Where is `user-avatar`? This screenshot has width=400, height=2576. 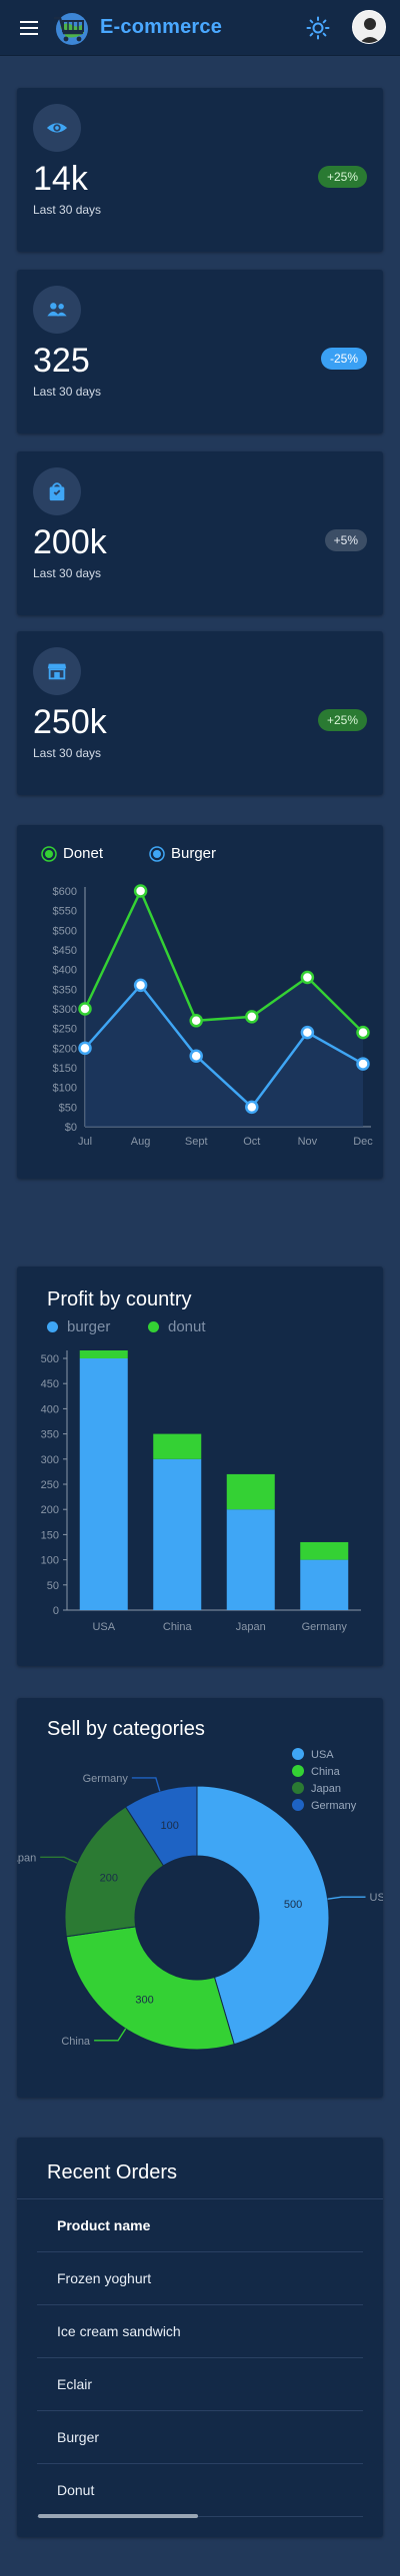
user-avatar is located at coordinates (369, 27).